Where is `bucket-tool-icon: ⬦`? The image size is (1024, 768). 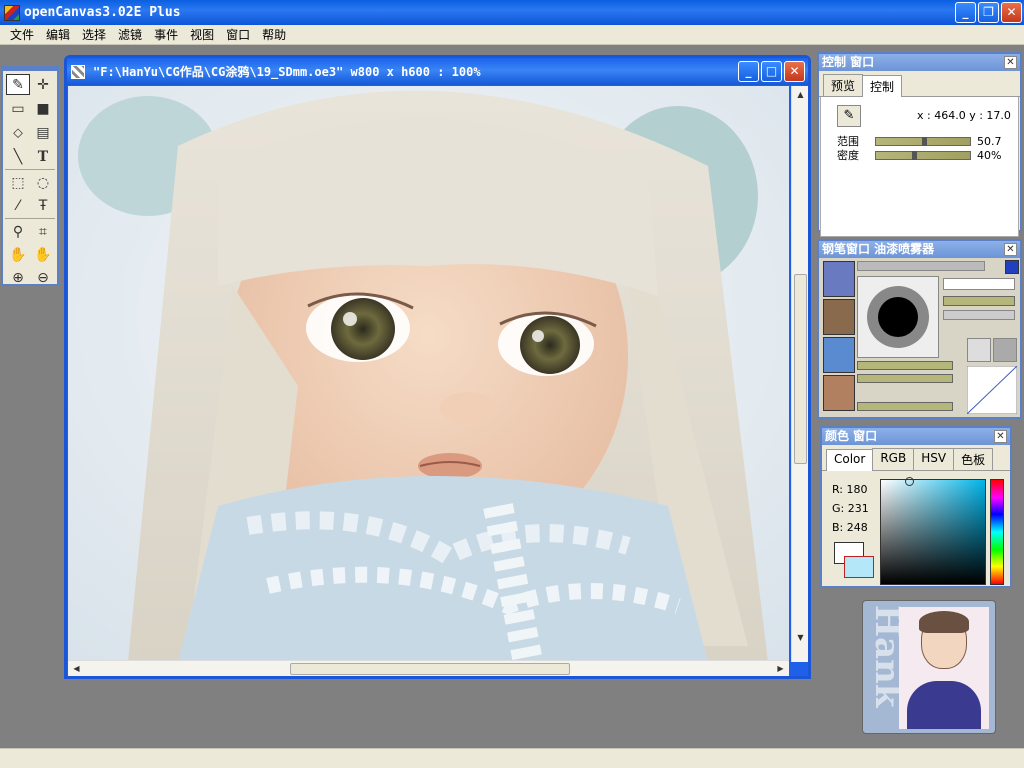
bucket-tool-icon: ⬦ is located at coordinates (18, 132).